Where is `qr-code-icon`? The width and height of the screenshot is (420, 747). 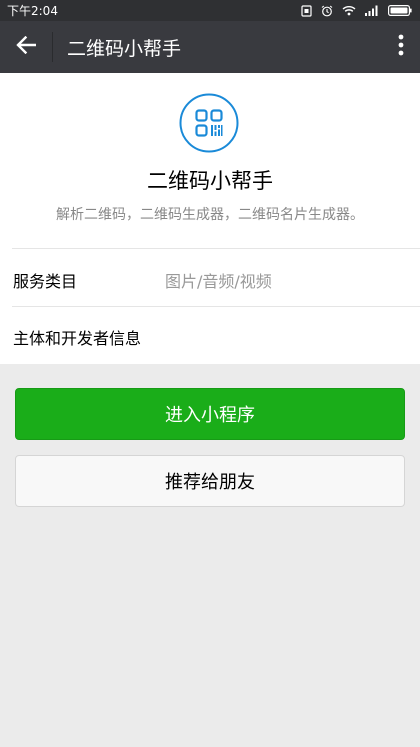
qr-code-icon is located at coordinates (209, 123).